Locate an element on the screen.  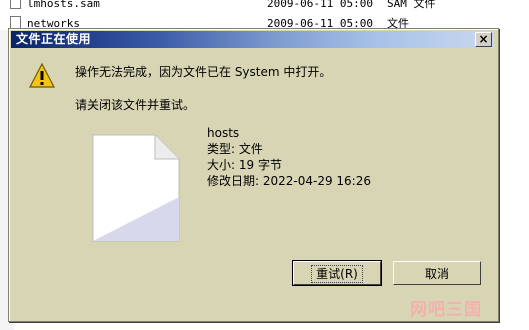
dialog-title: 文件正在使用 is located at coordinates (54, 39).